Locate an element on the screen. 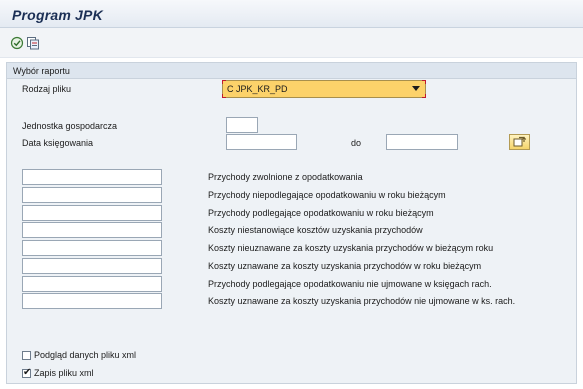  save-xml-checkbox: ✔ is located at coordinates (27, 372).